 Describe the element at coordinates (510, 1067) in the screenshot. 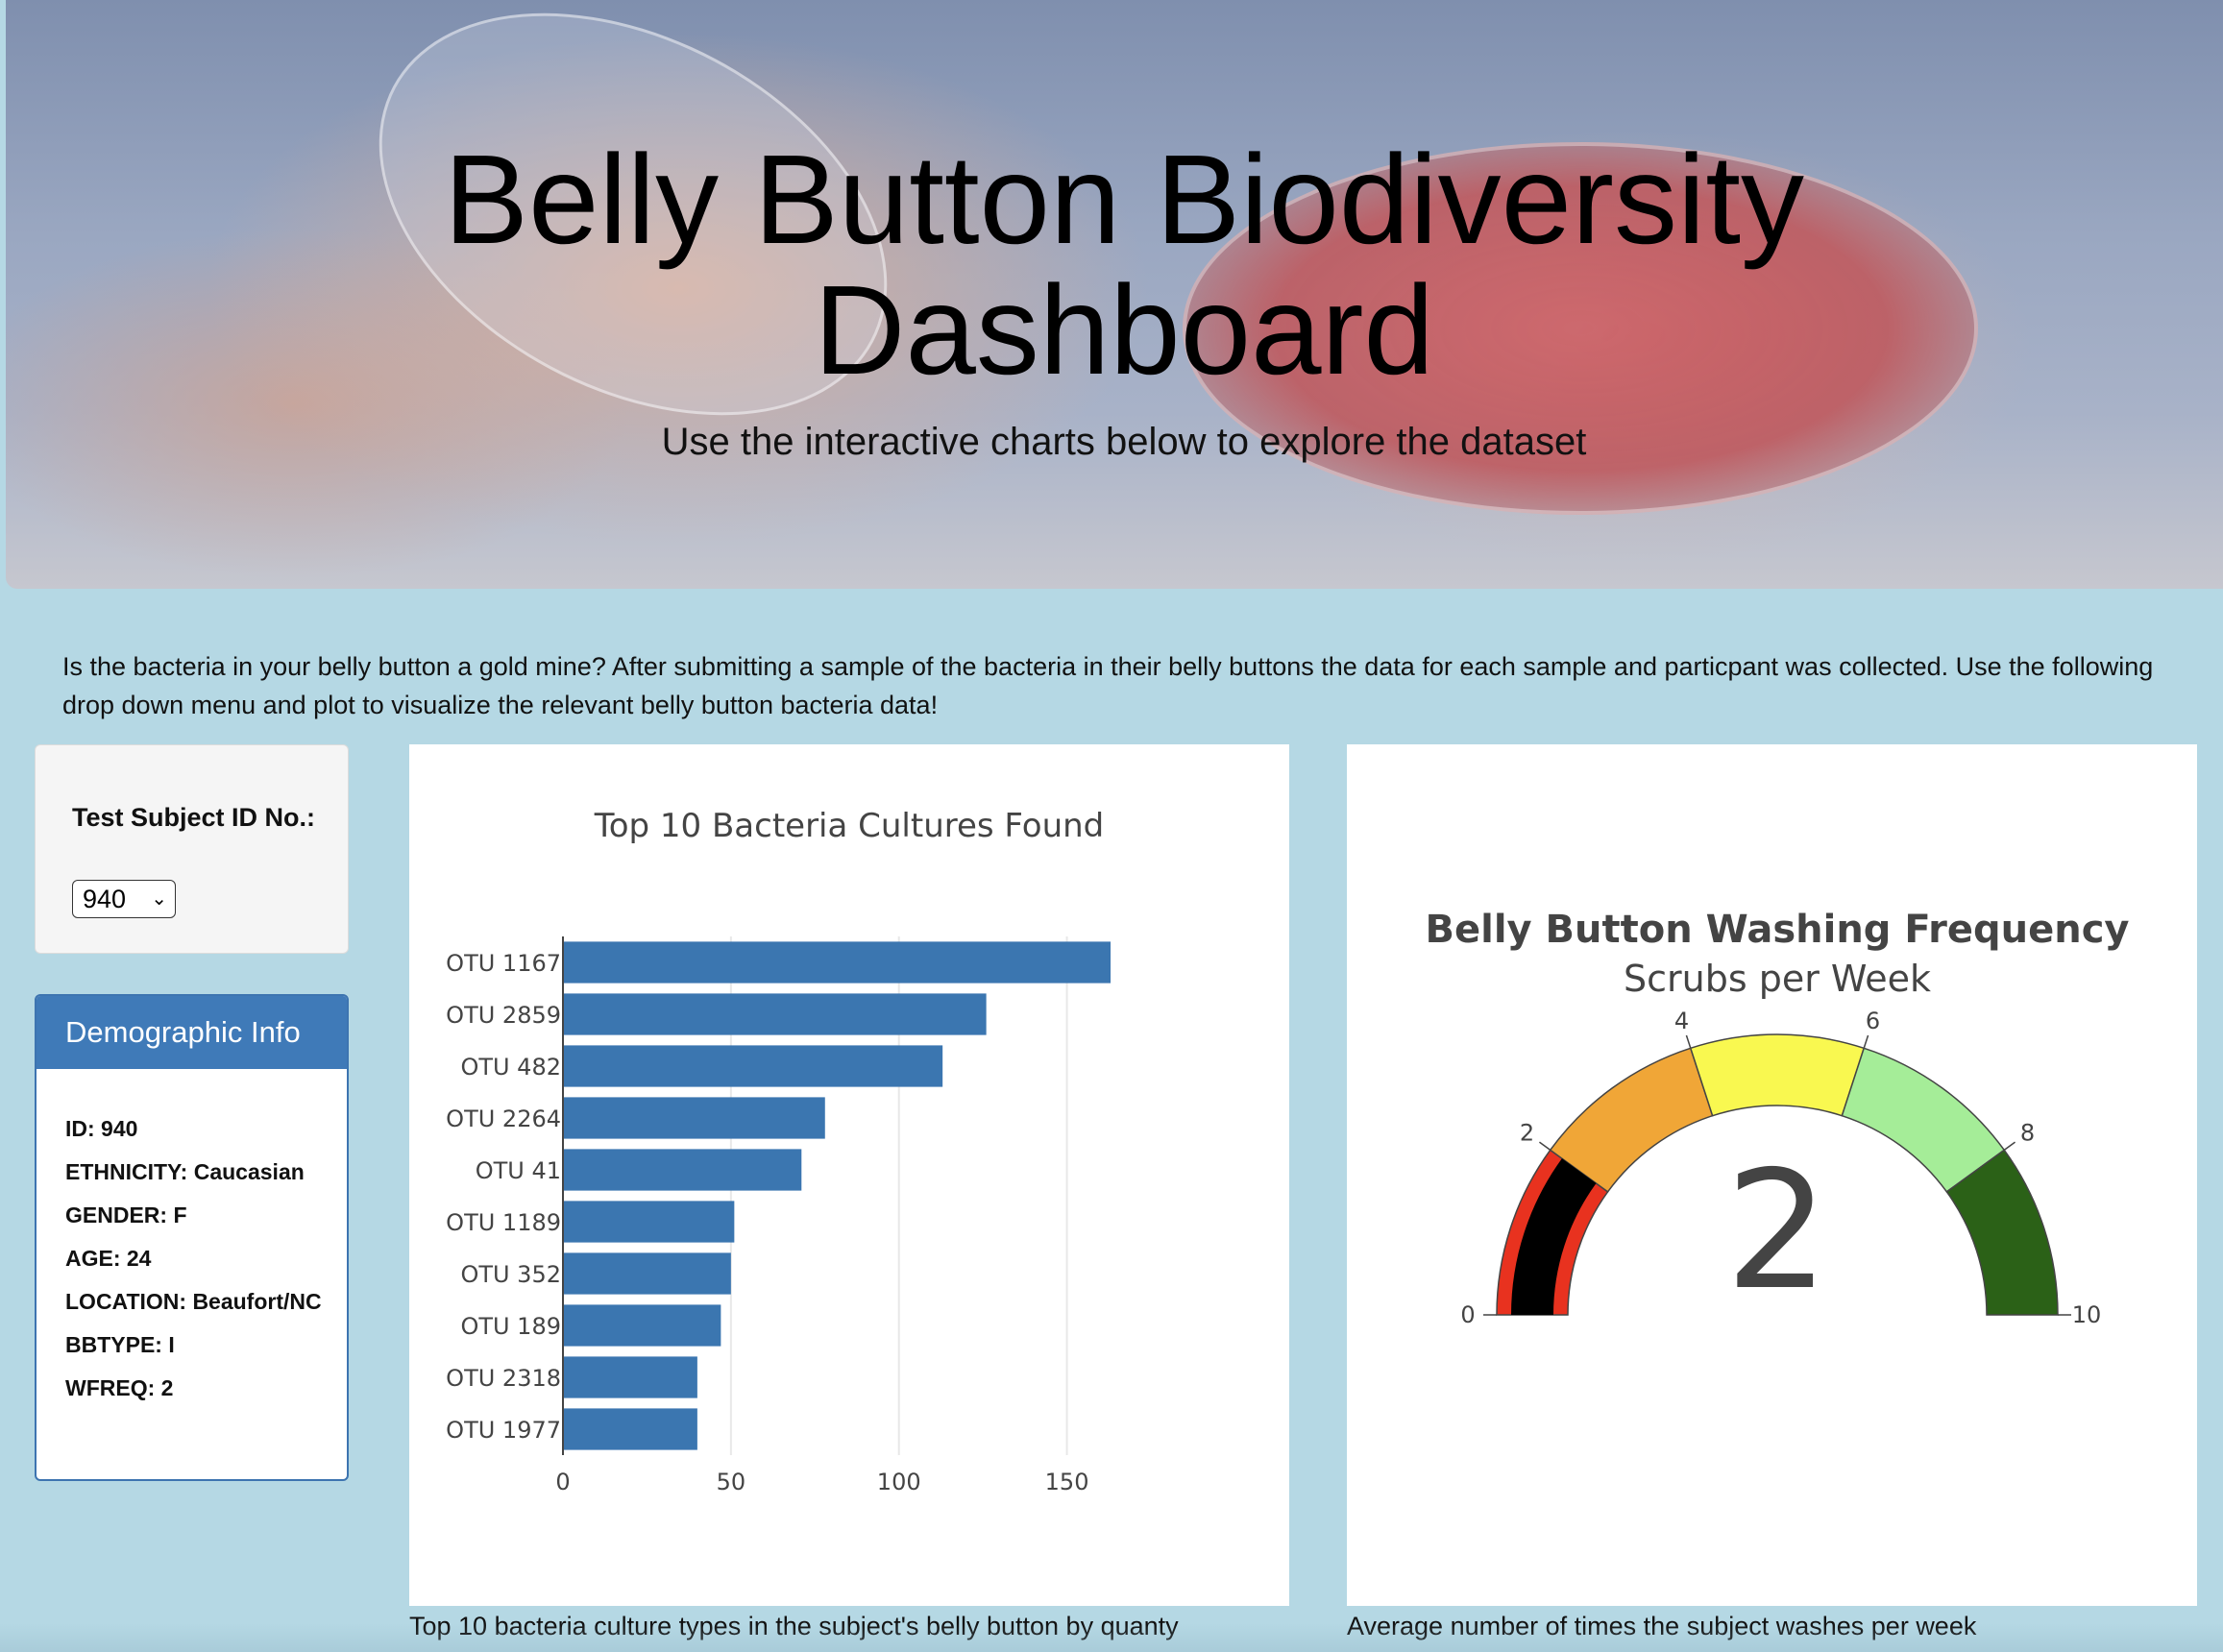

I see `y-tick-label: OTU 482` at that location.